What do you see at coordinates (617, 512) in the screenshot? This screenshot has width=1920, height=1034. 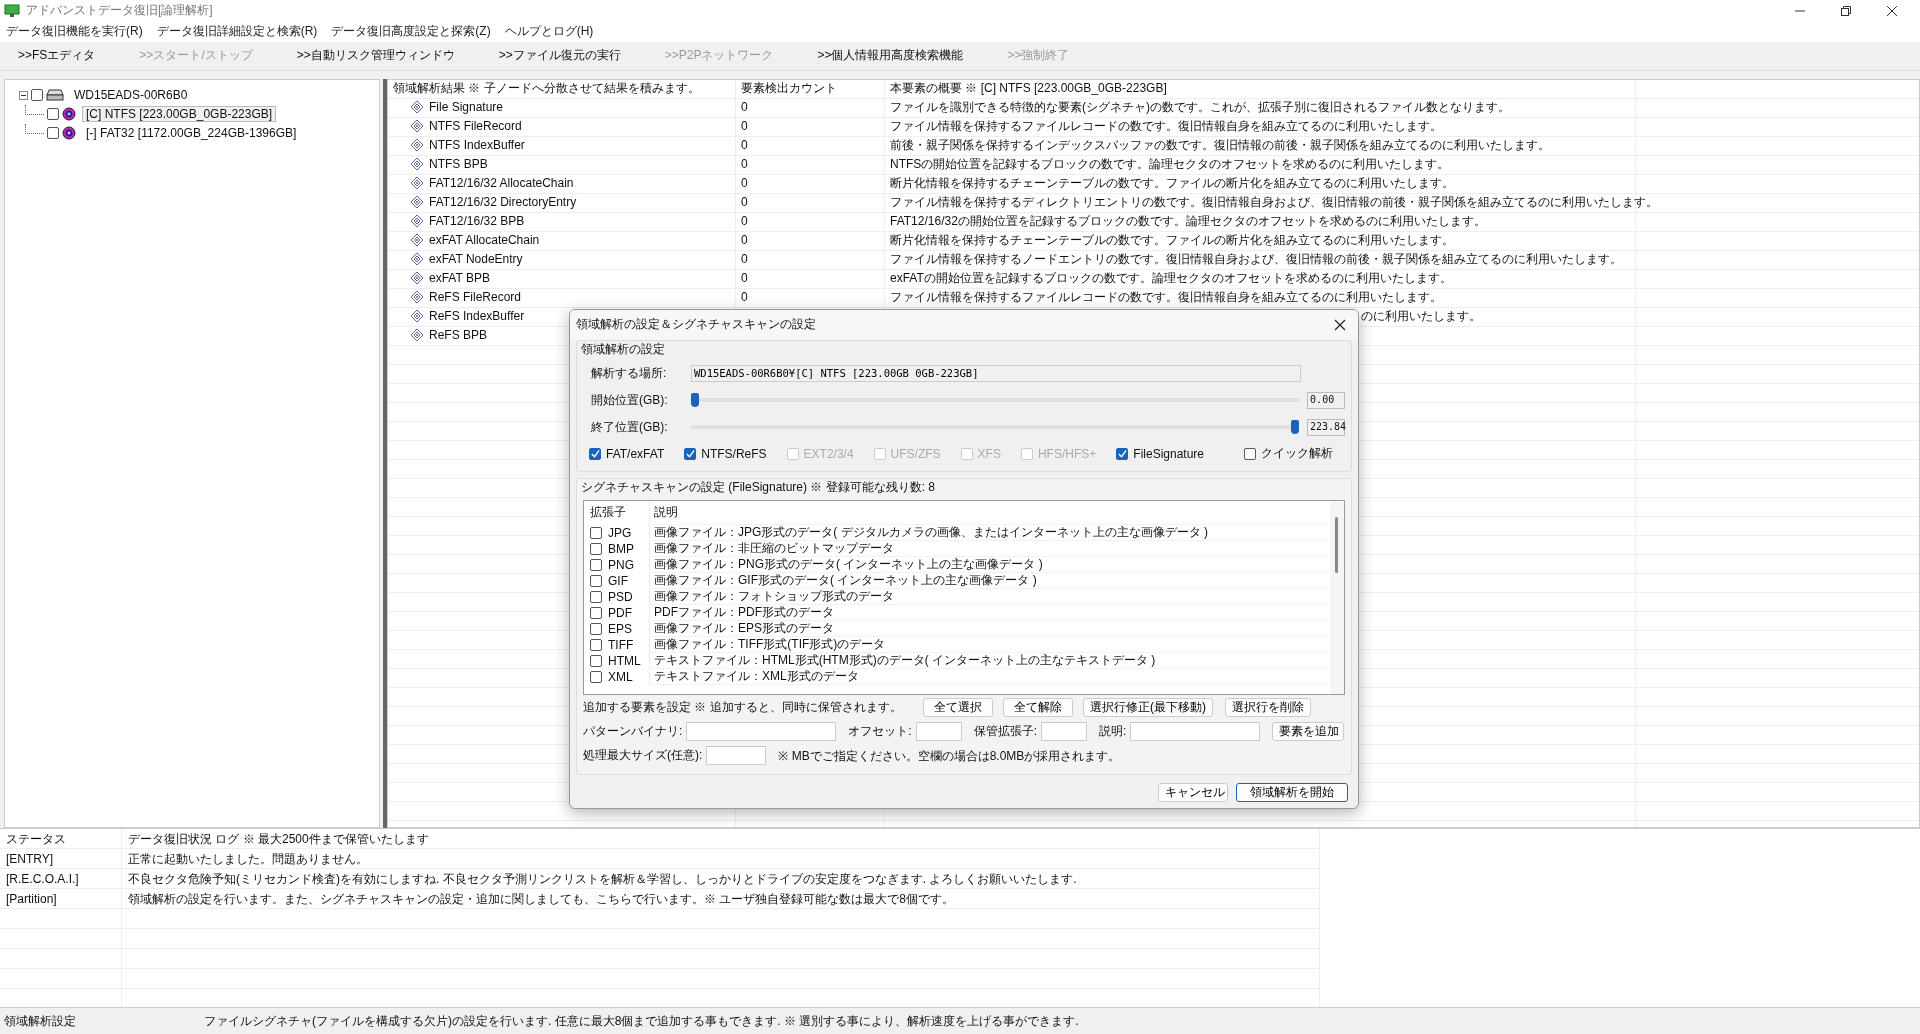 I see `column-header: 拡張子` at bounding box center [617, 512].